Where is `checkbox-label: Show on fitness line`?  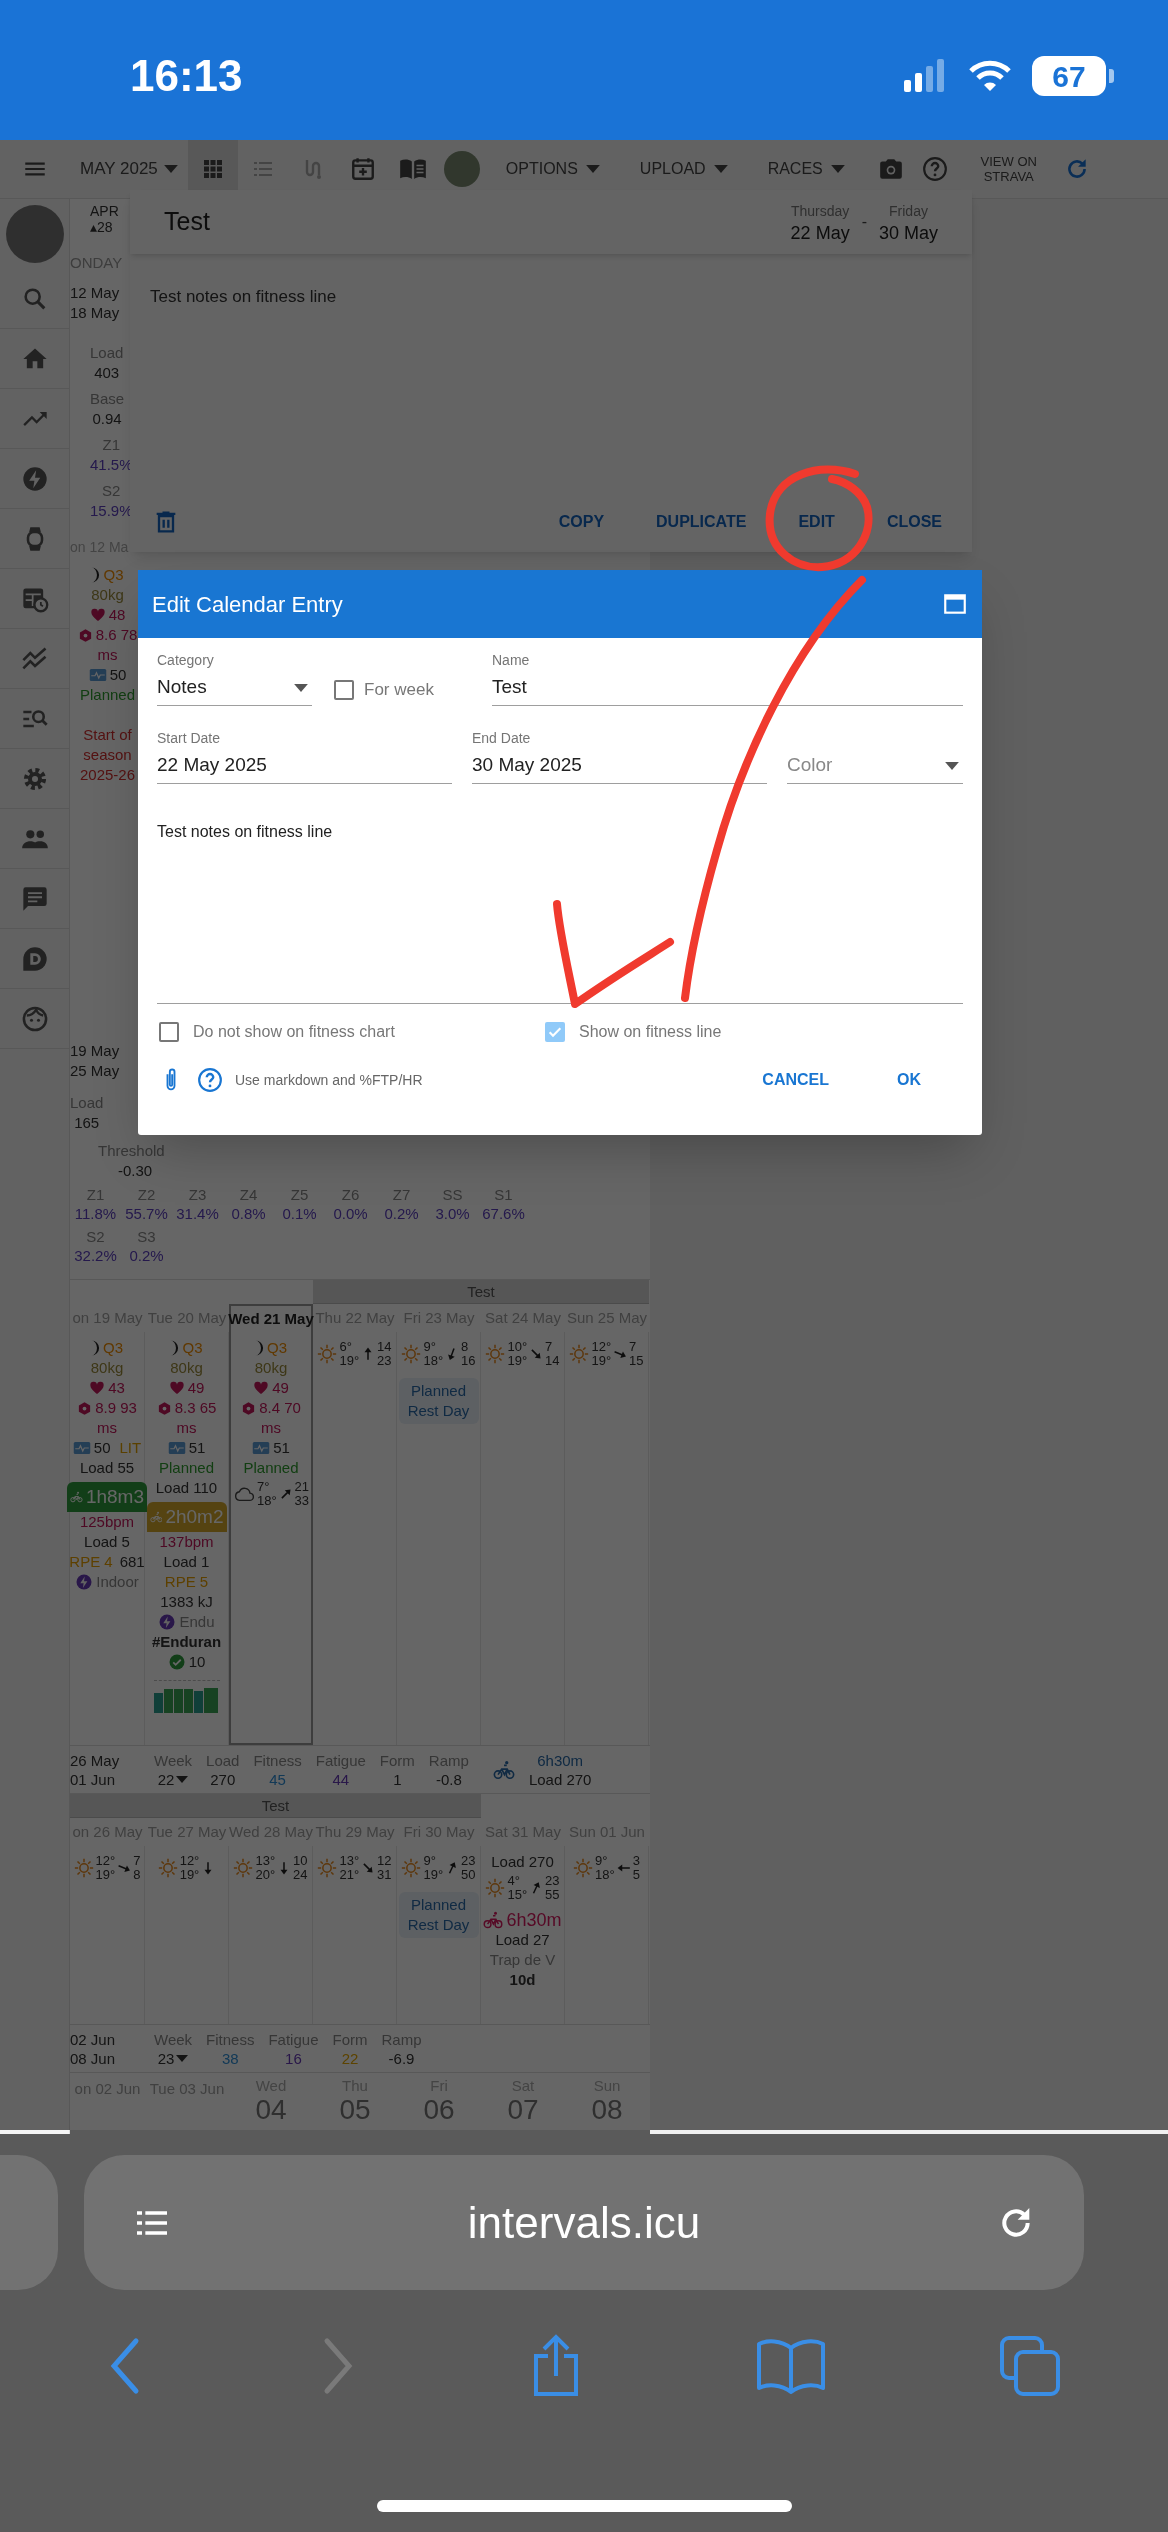 checkbox-label: Show on fitness line is located at coordinates (650, 1032).